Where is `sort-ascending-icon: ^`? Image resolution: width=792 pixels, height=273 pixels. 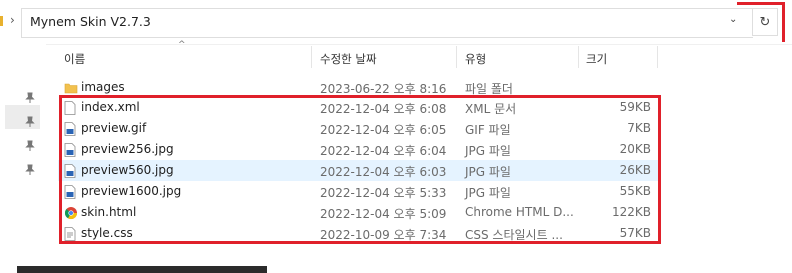 sort-ascending-icon: ^ is located at coordinates (182, 45).